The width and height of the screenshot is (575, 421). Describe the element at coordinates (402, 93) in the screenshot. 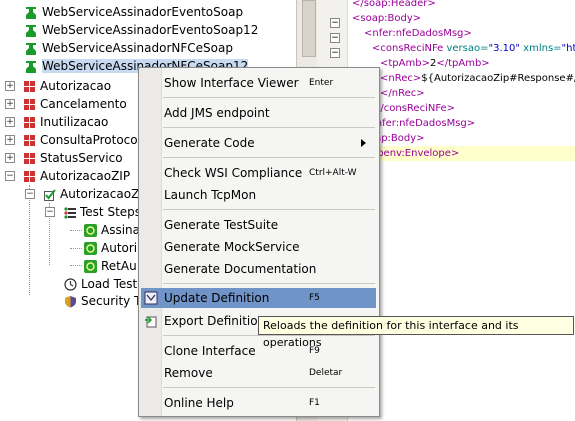

I see `xml-tag: </nRec>` at that location.